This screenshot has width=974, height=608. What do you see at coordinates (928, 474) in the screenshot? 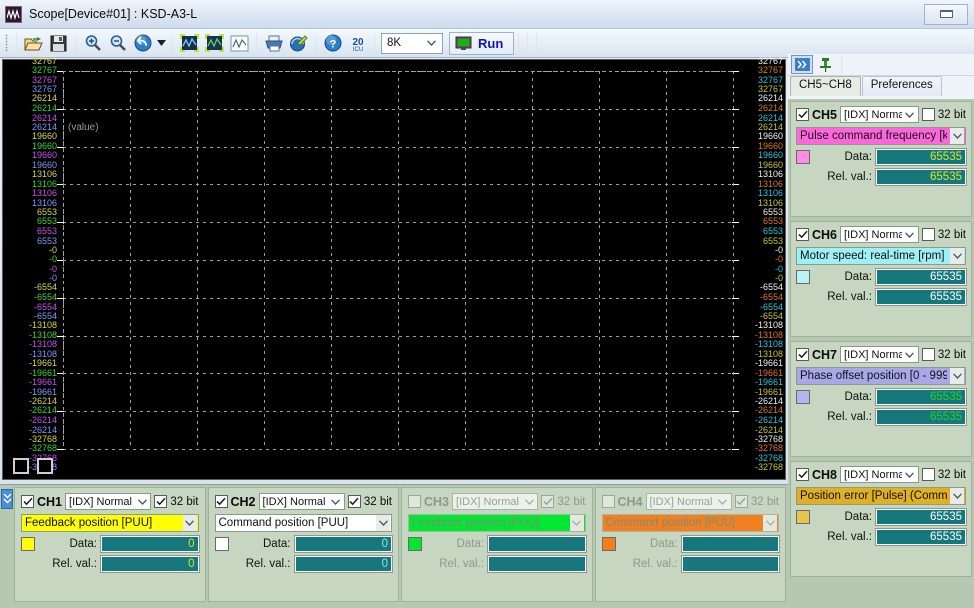
I see `bit32-checkbox-ch8` at bounding box center [928, 474].